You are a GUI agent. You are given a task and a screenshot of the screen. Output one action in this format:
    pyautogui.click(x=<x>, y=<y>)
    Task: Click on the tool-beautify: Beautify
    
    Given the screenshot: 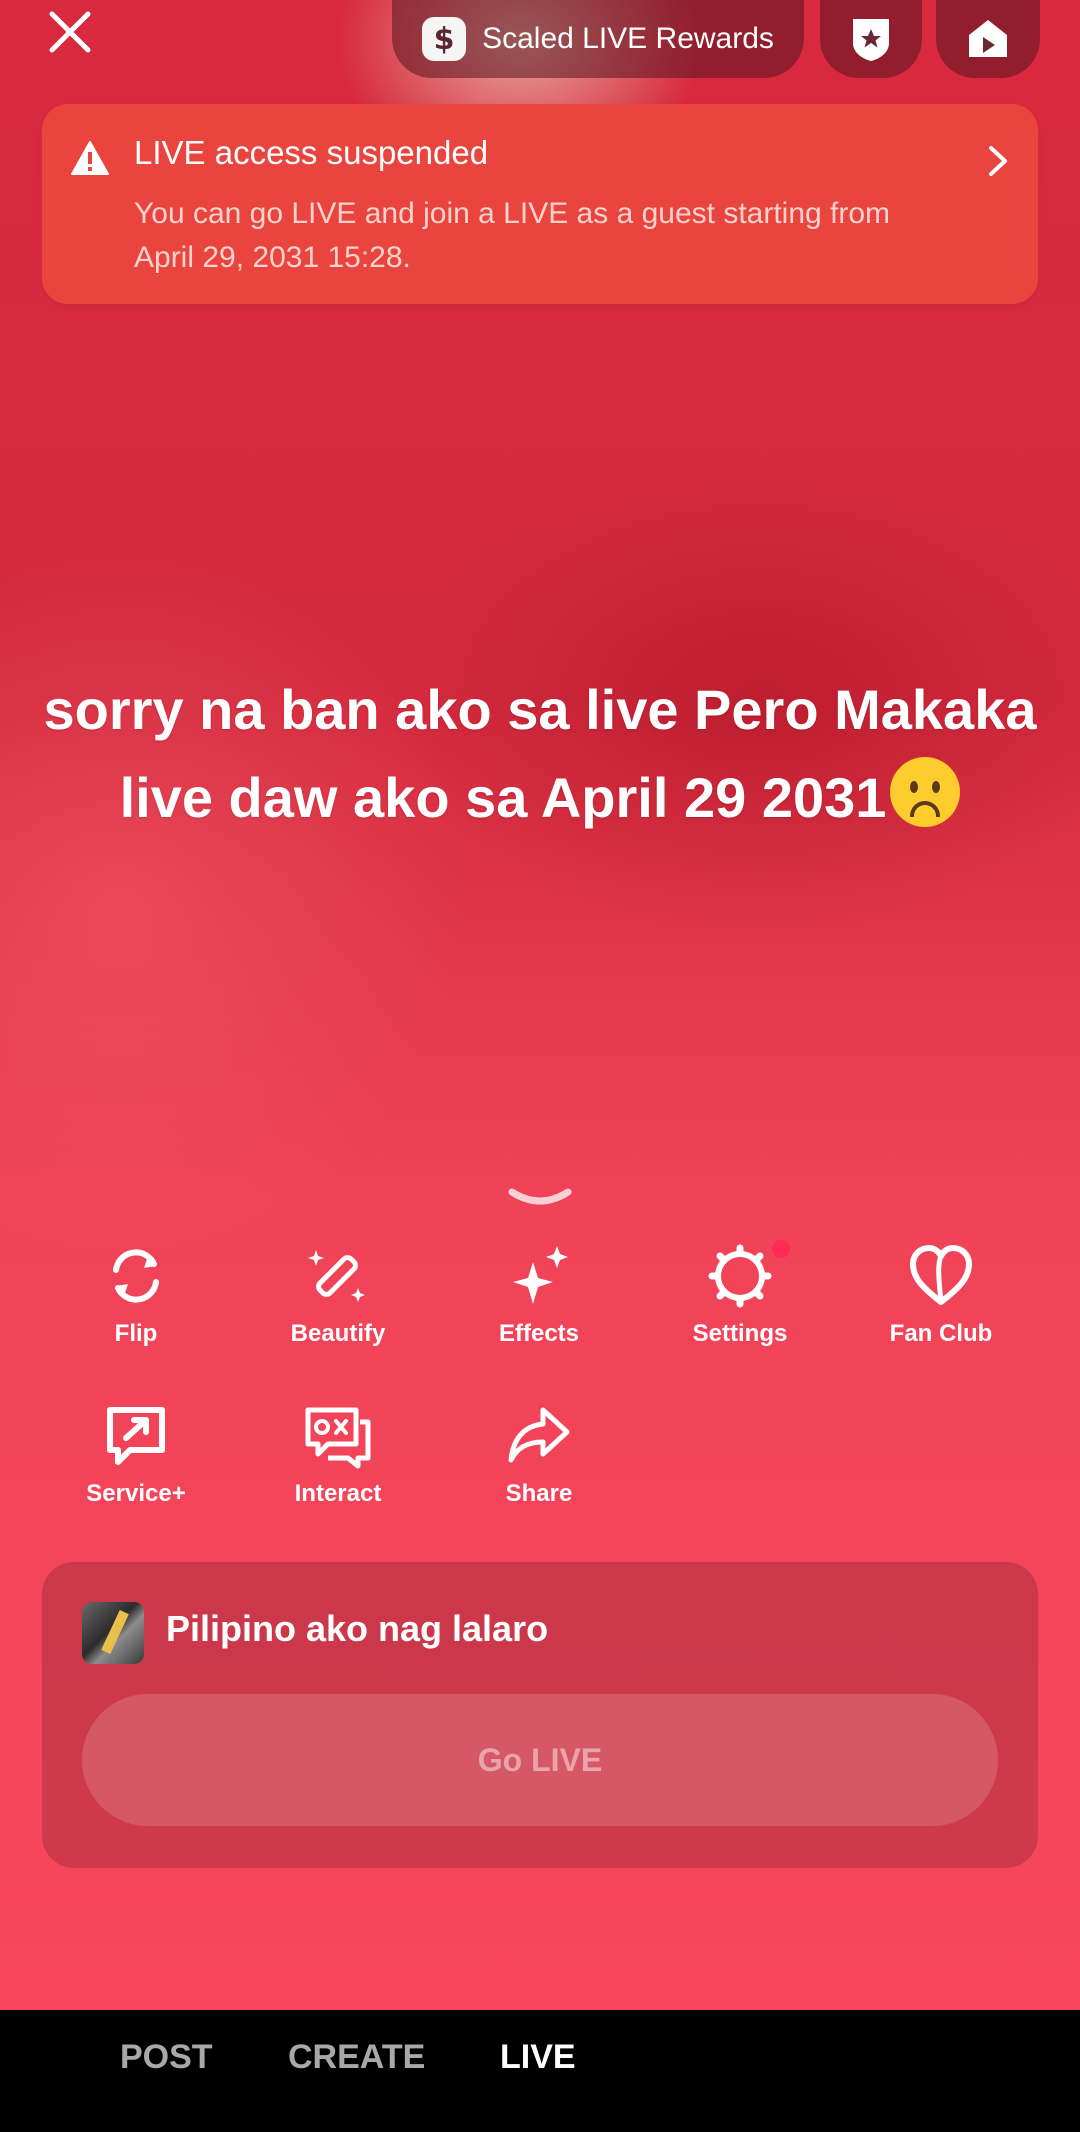 What is the action you would take?
    pyautogui.click(x=338, y=1300)
    